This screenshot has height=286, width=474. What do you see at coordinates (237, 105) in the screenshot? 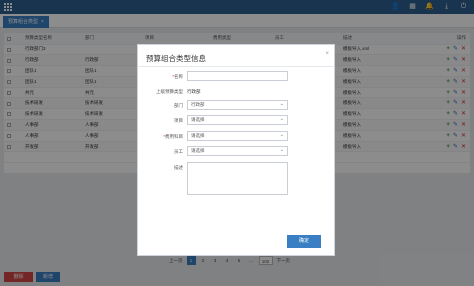
I see `dept-select: 行政部` at bounding box center [237, 105].